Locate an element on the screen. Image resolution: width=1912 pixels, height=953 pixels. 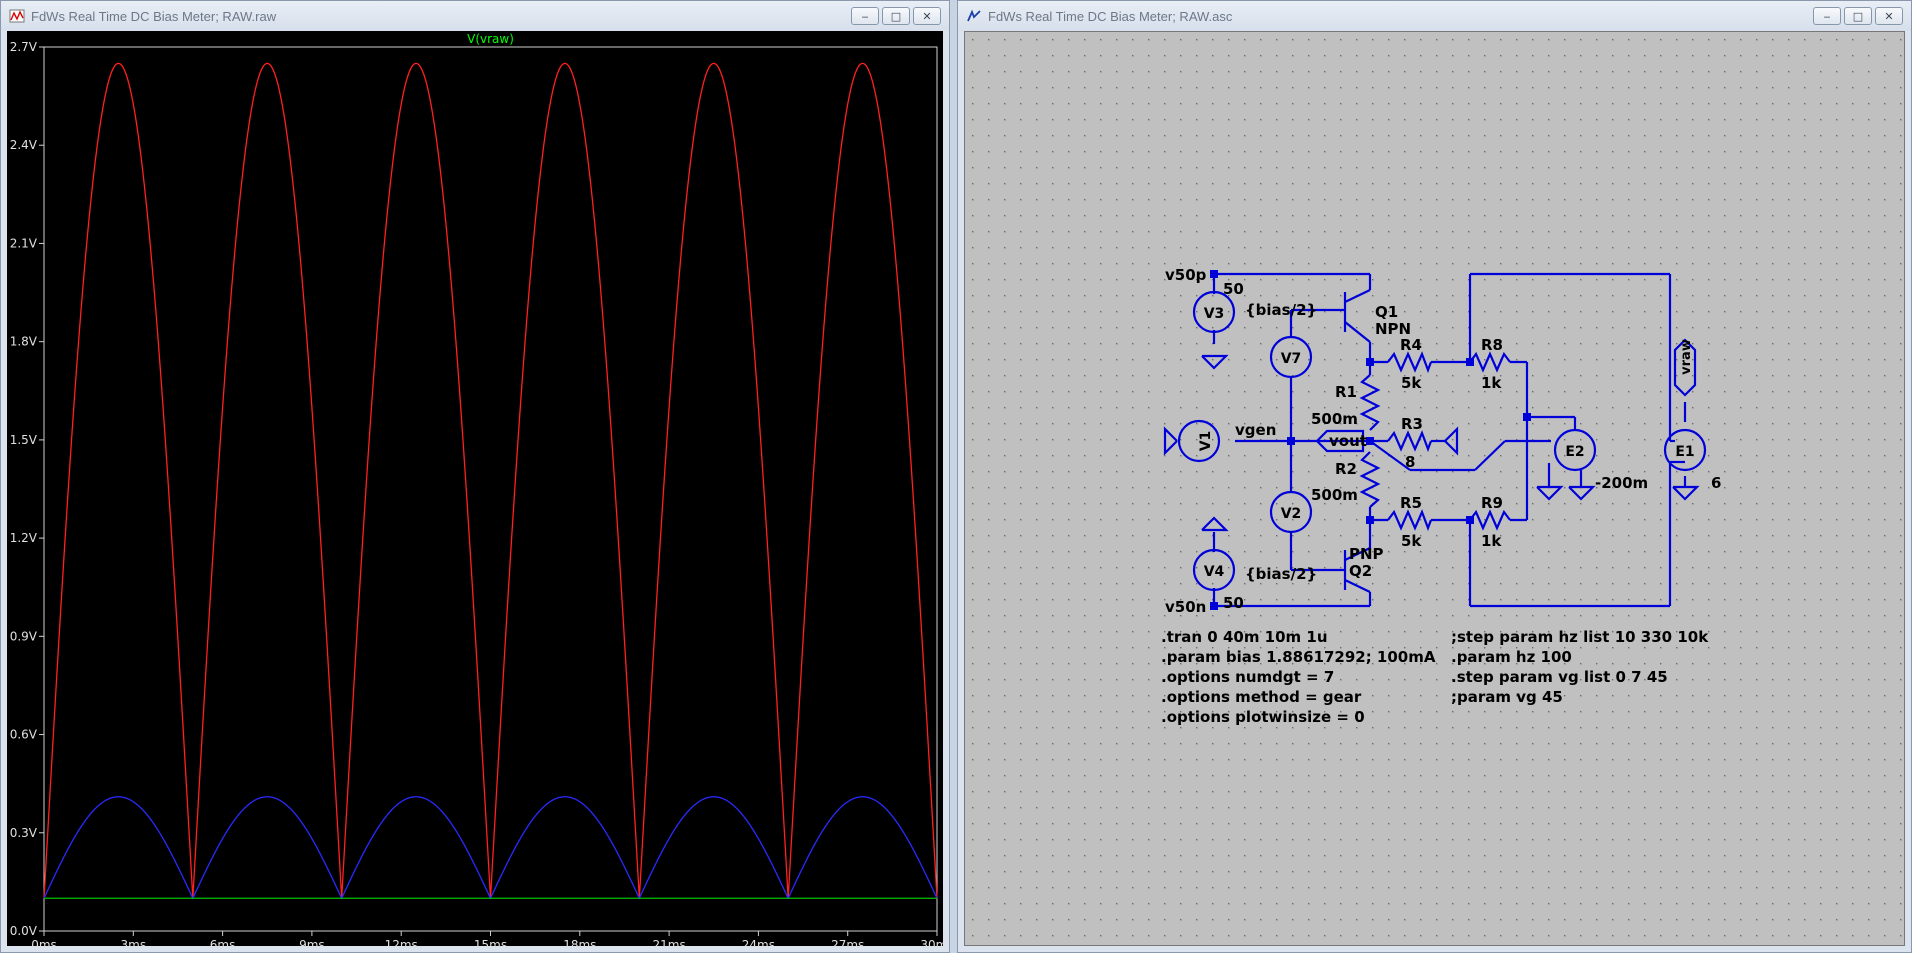
schematic-app-icon is located at coordinates (974, 16).